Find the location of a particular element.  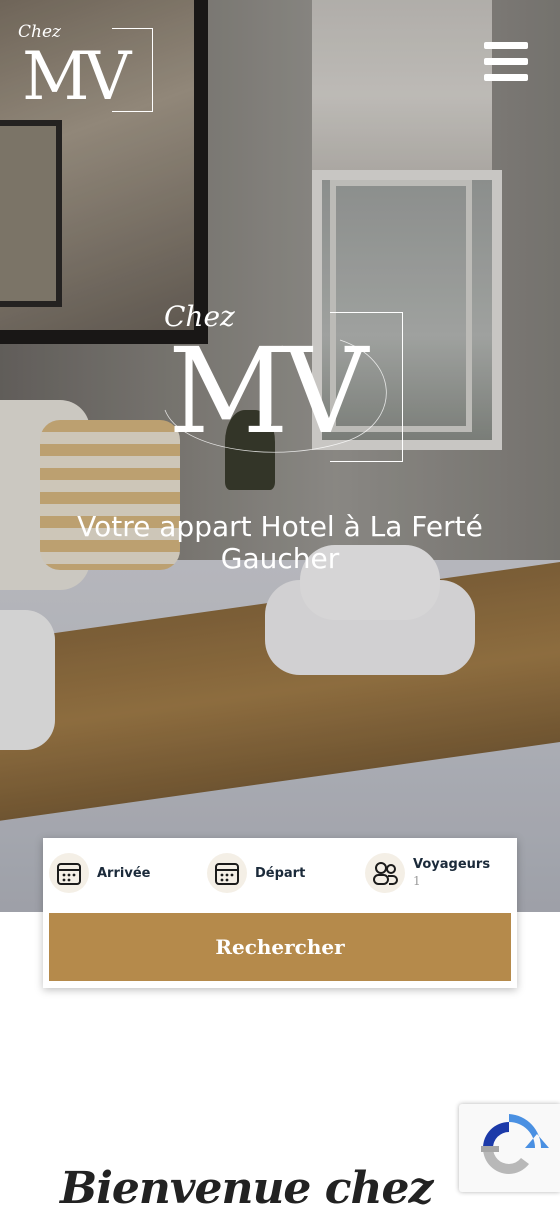

welcome-heading: Bienvenue chez vous is located at coordinates (247, 1187).